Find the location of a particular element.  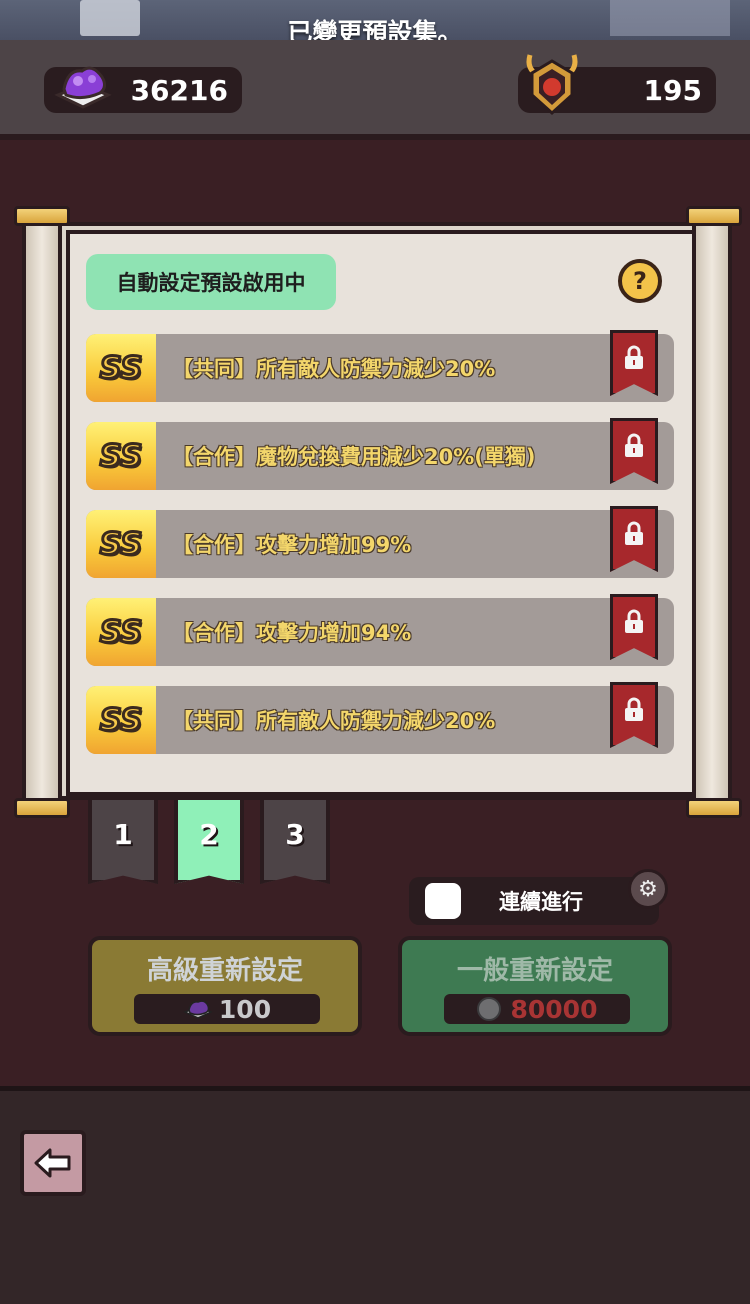

option-row: SS 【合作】魔物兌換費用減少20%(單獨) is located at coordinates (380, 454).